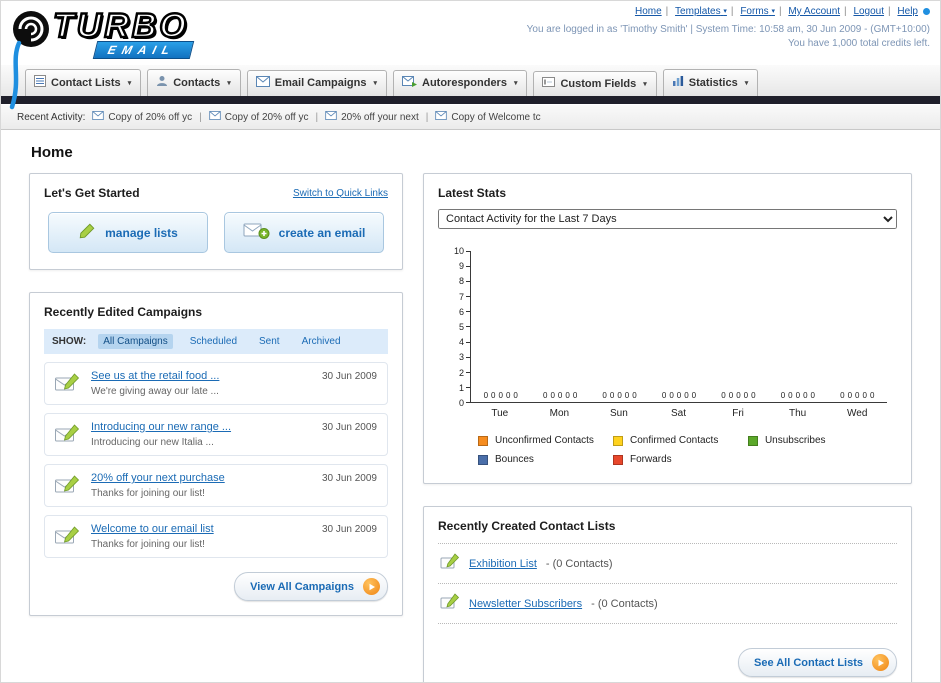 This screenshot has width=941, height=683. What do you see at coordinates (527, 526) in the screenshot?
I see `recent-contact-lists-title: Recently Created Contact Lists` at bounding box center [527, 526].